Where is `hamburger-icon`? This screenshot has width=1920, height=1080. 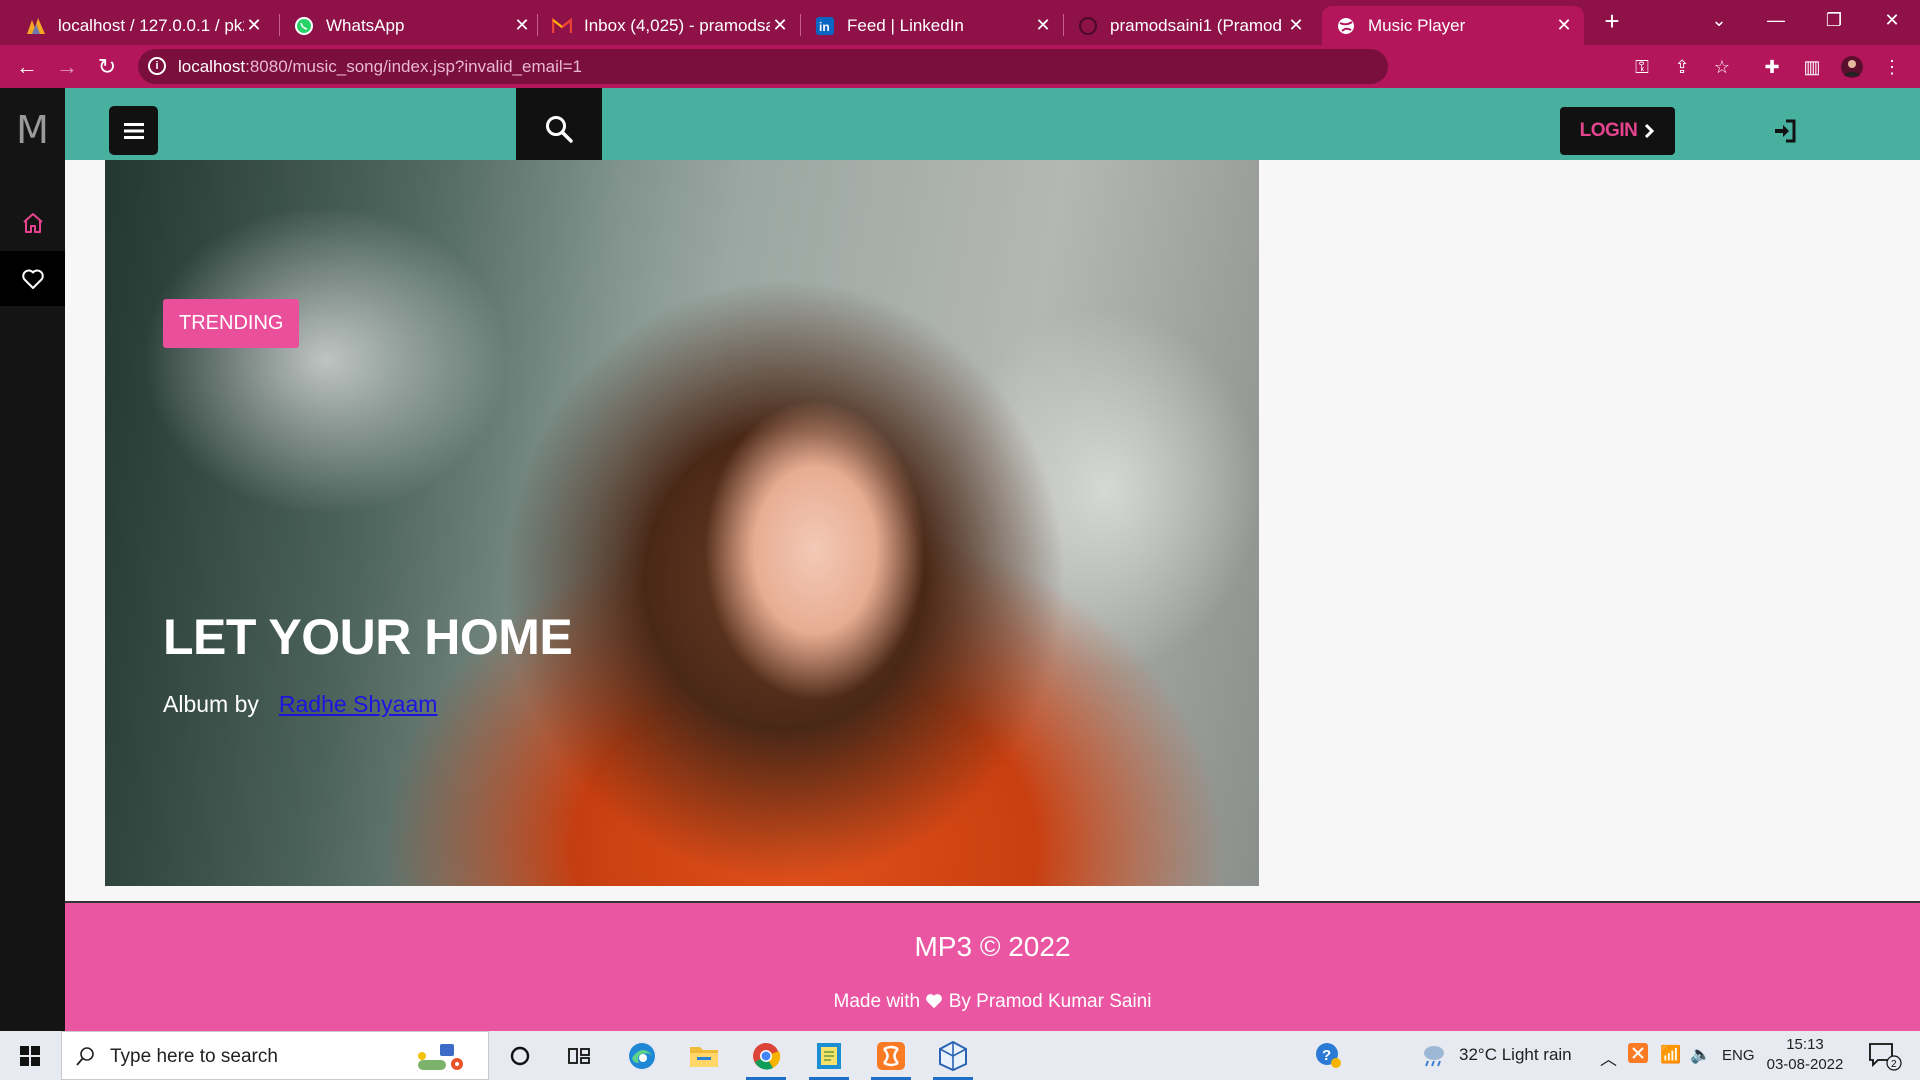 hamburger-icon is located at coordinates (133, 130).